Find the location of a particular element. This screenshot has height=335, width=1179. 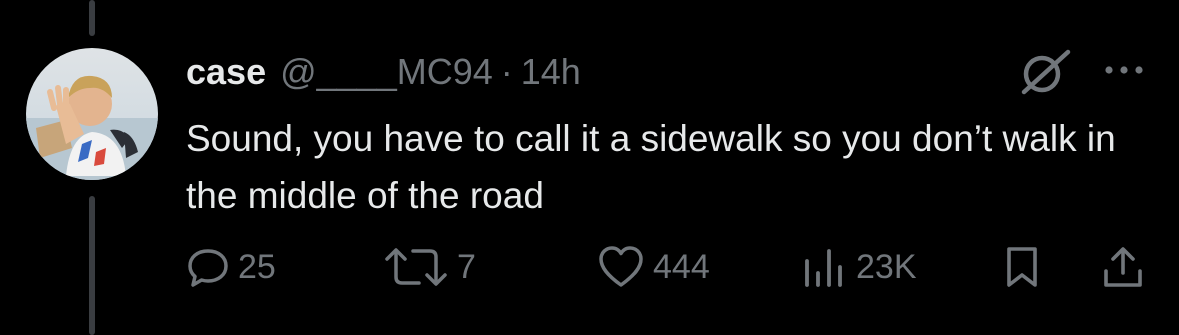

reply-bubble-icon is located at coordinates (208, 268).